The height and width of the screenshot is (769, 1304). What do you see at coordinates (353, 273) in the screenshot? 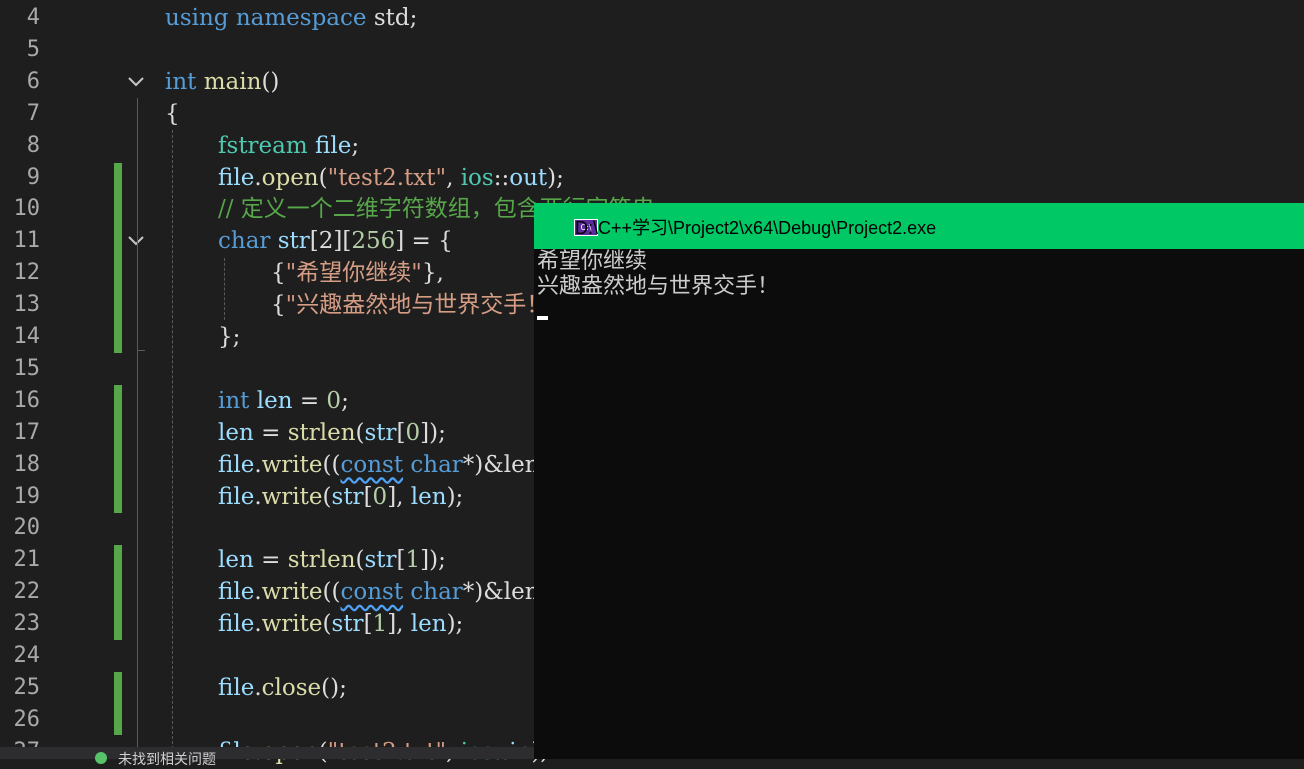
I see `code-token: "希望你继续"` at bounding box center [353, 273].